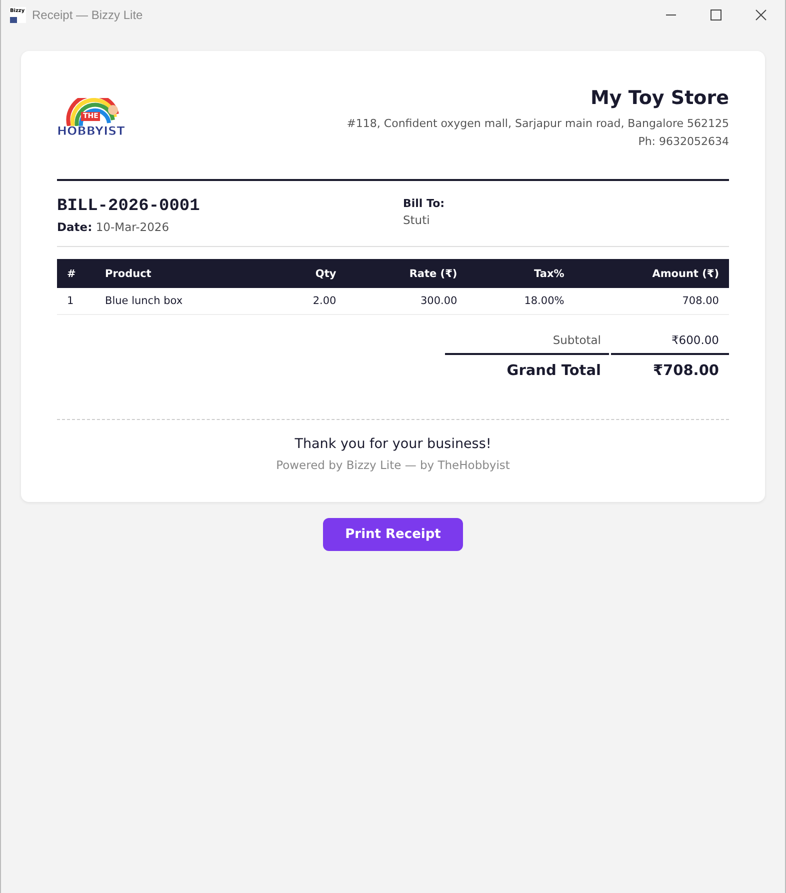 The height and width of the screenshot is (893, 786). I want to click on bill-to-label: Bill To:, so click(424, 203).